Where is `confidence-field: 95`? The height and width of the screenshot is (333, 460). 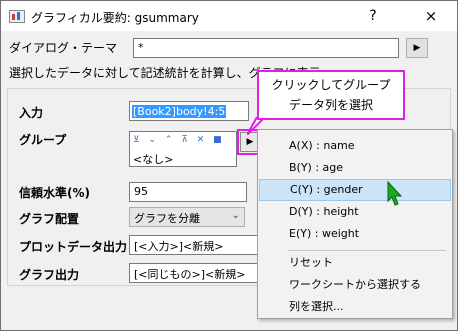 confidence-field: 95 is located at coordinates (188, 192).